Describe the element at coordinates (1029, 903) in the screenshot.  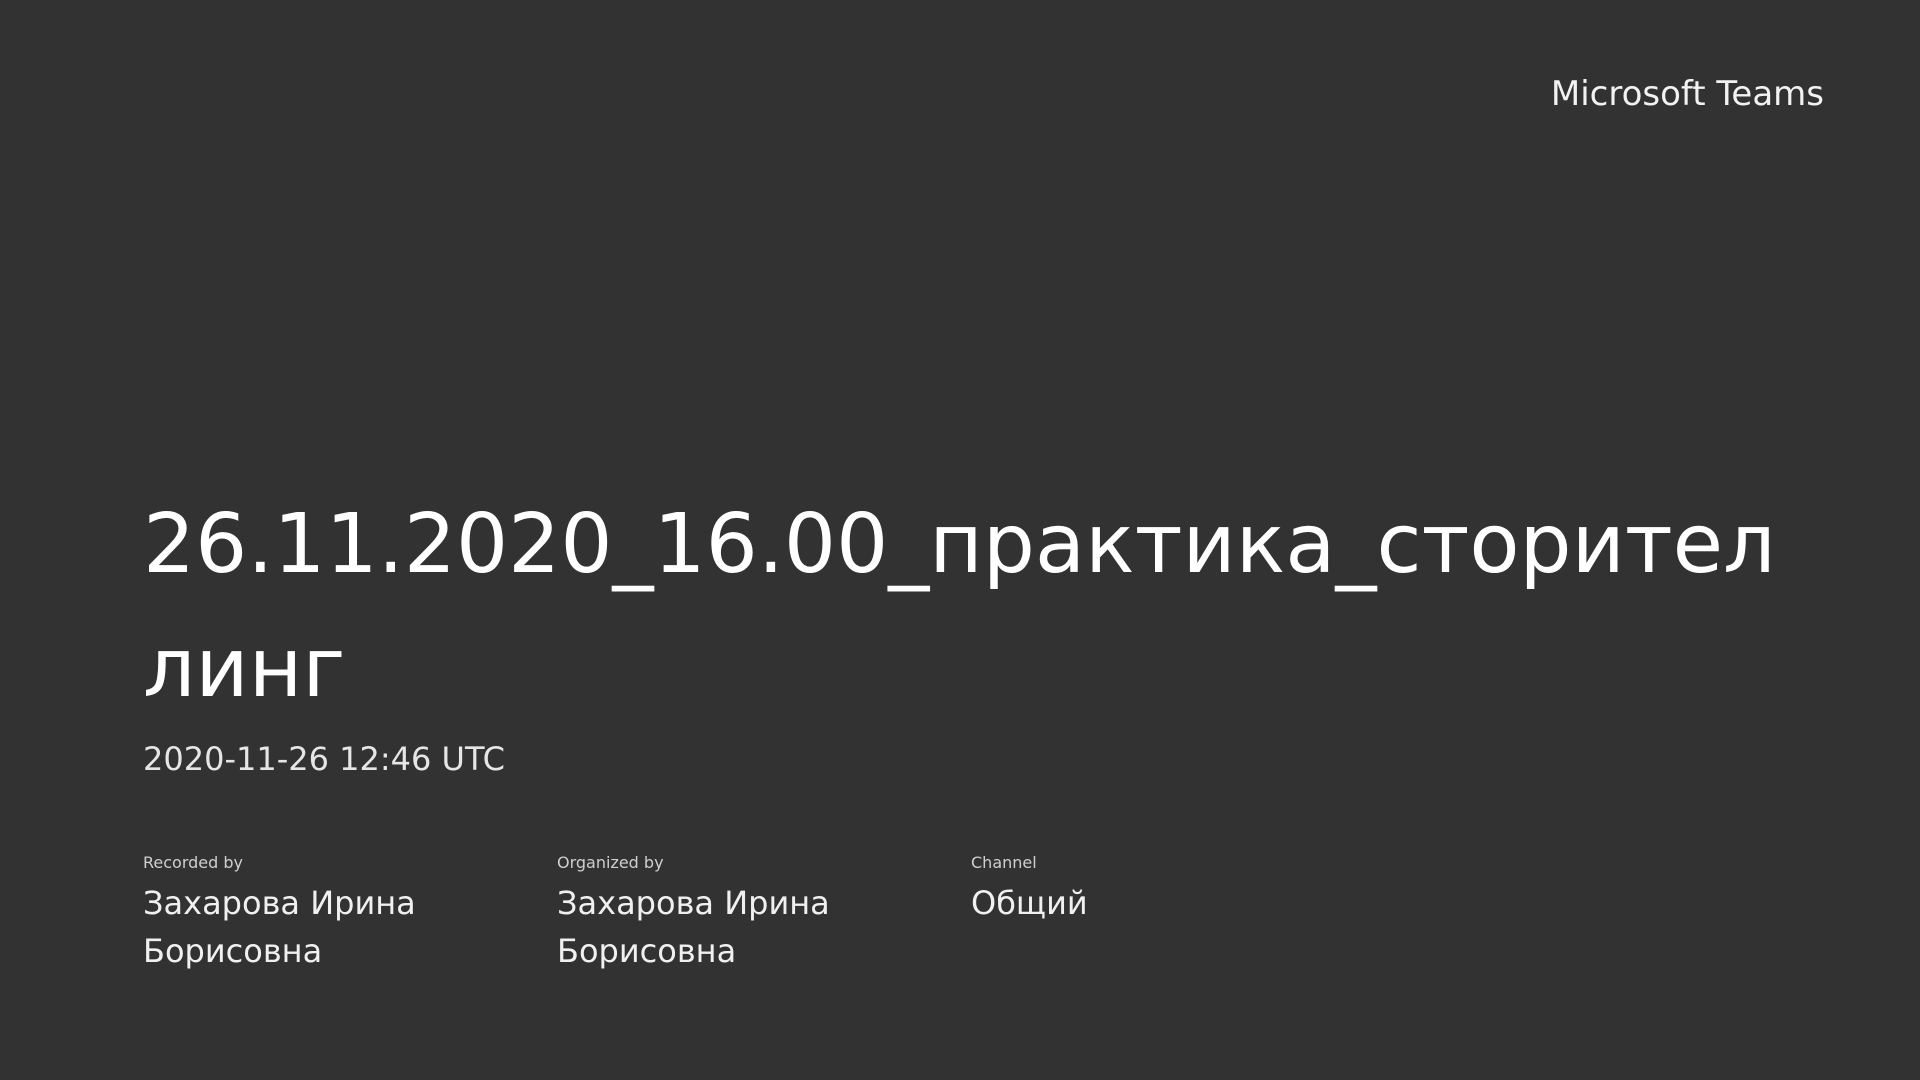
I see `channel-value: Общий` at that location.